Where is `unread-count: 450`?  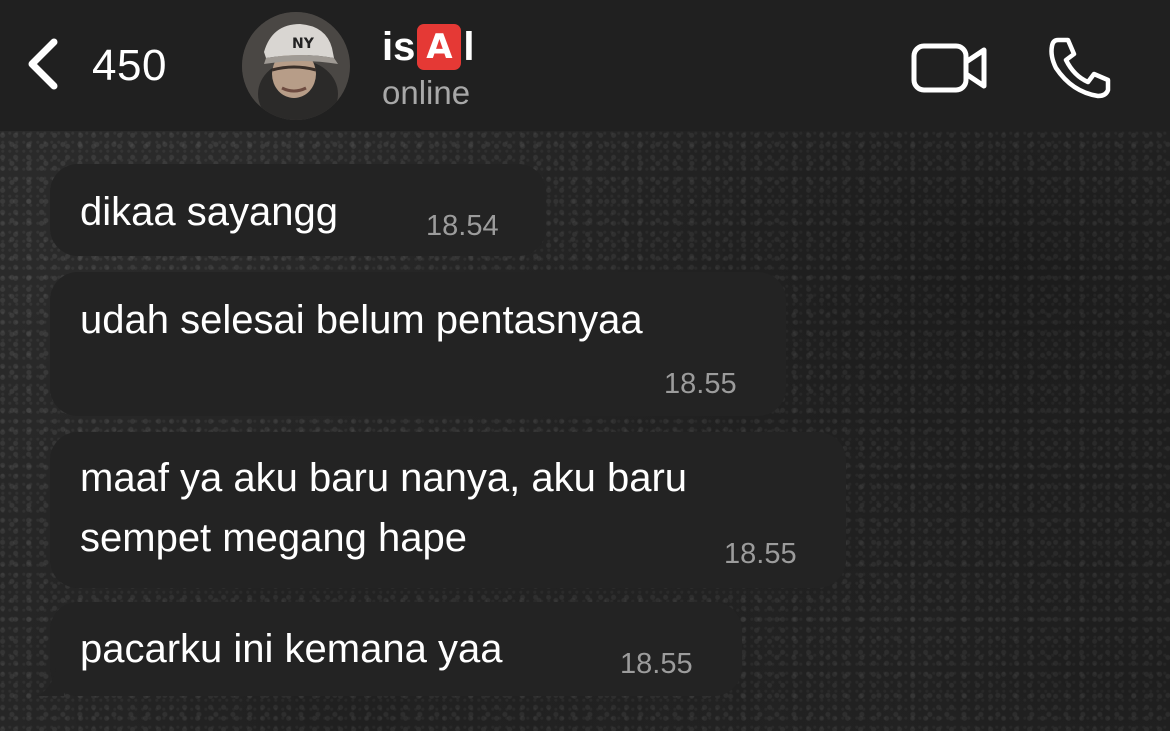 unread-count: 450 is located at coordinates (129, 65).